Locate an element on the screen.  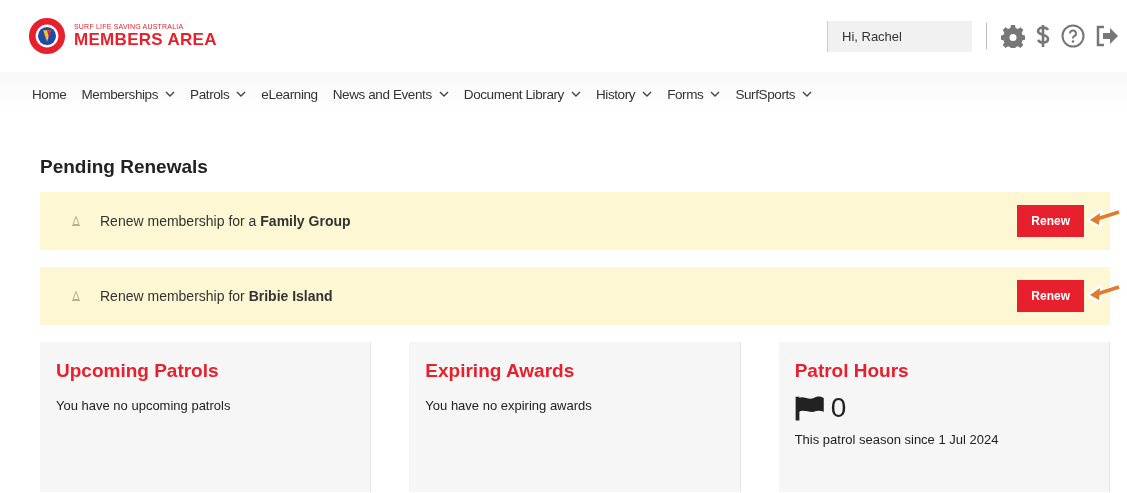
settings-icon is located at coordinates (1013, 36).